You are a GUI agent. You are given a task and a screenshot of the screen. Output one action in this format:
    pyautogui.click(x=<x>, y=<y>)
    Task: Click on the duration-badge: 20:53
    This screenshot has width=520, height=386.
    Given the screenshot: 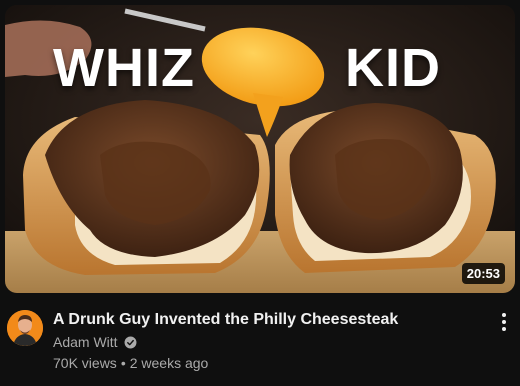 What is the action you would take?
    pyautogui.click(x=483, y=273)
    